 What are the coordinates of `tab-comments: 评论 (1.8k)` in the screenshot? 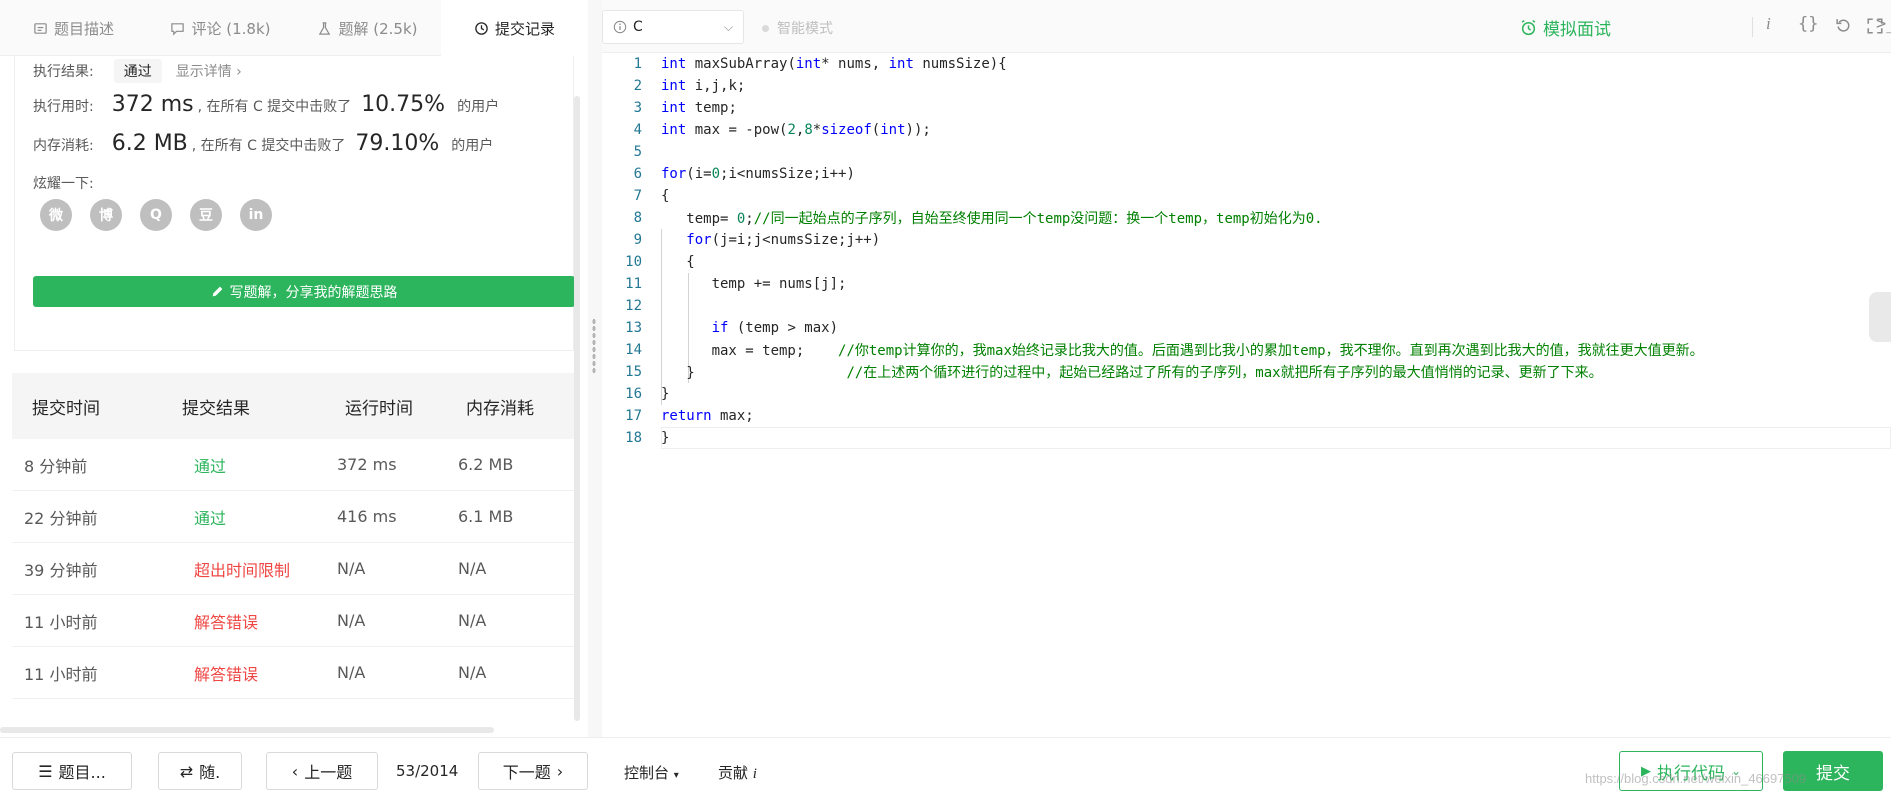 It's located at (220, 28).